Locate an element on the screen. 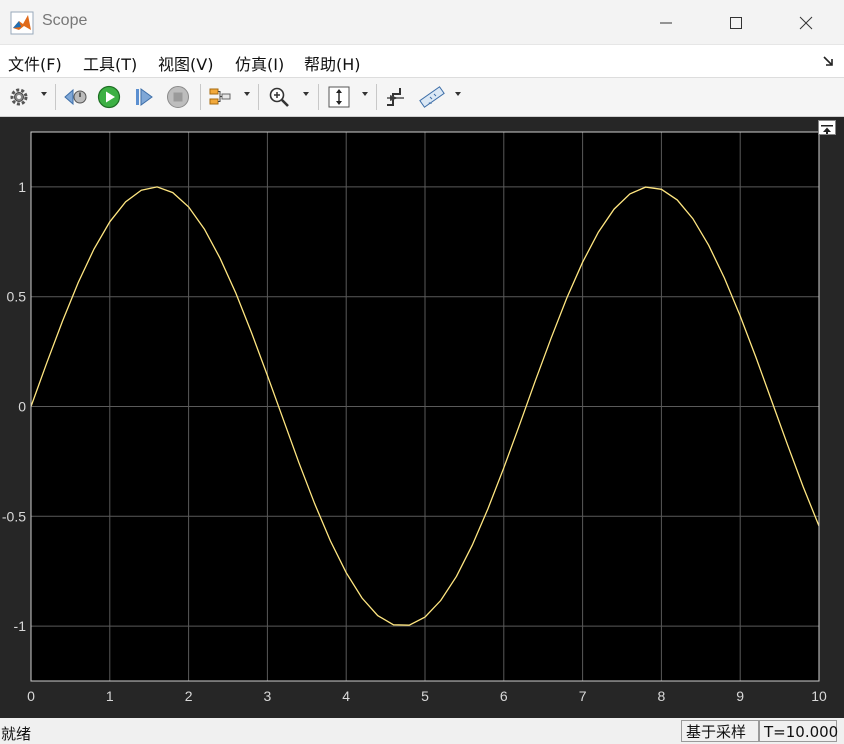 The height and width of the screenshot is (744, 844). close-button is located at coordinates (806, 23).